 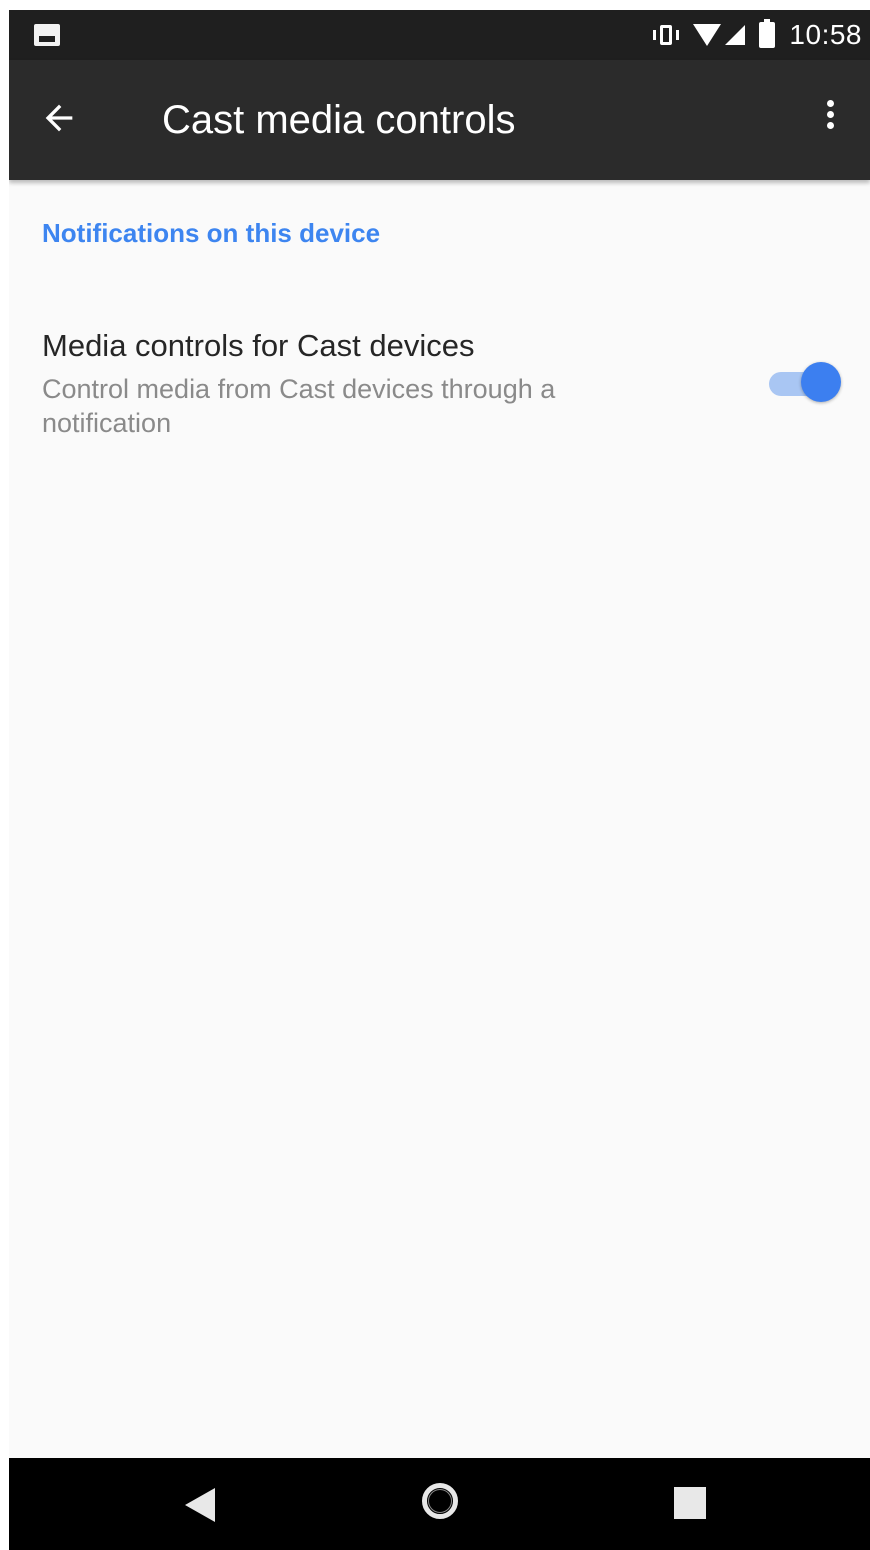 I want to click on toggle-thumb, so click(x=821, y=382).